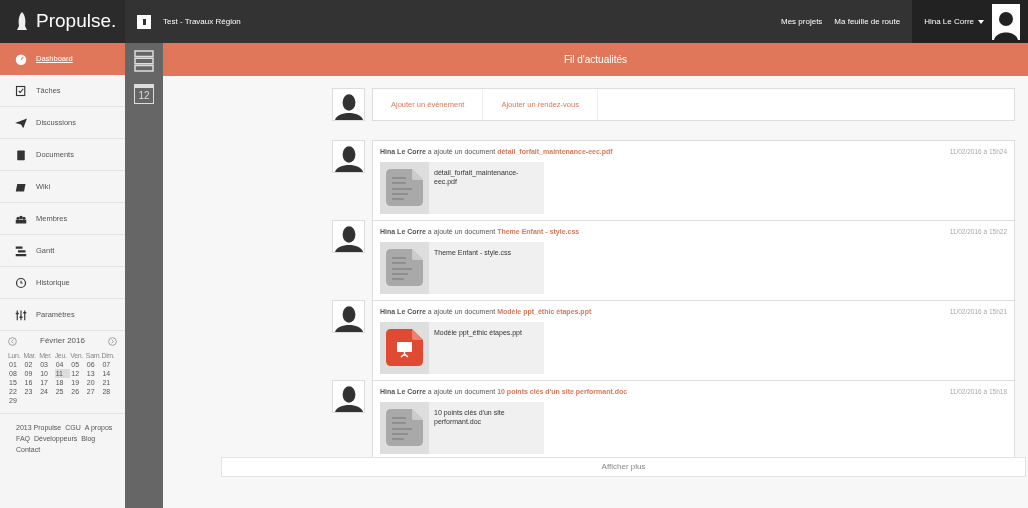 This screenshot has height=508, width=1028. Describe the element at coordinates (21, 250) in the screenshot. I see `gantt-bars-icon` at that location.